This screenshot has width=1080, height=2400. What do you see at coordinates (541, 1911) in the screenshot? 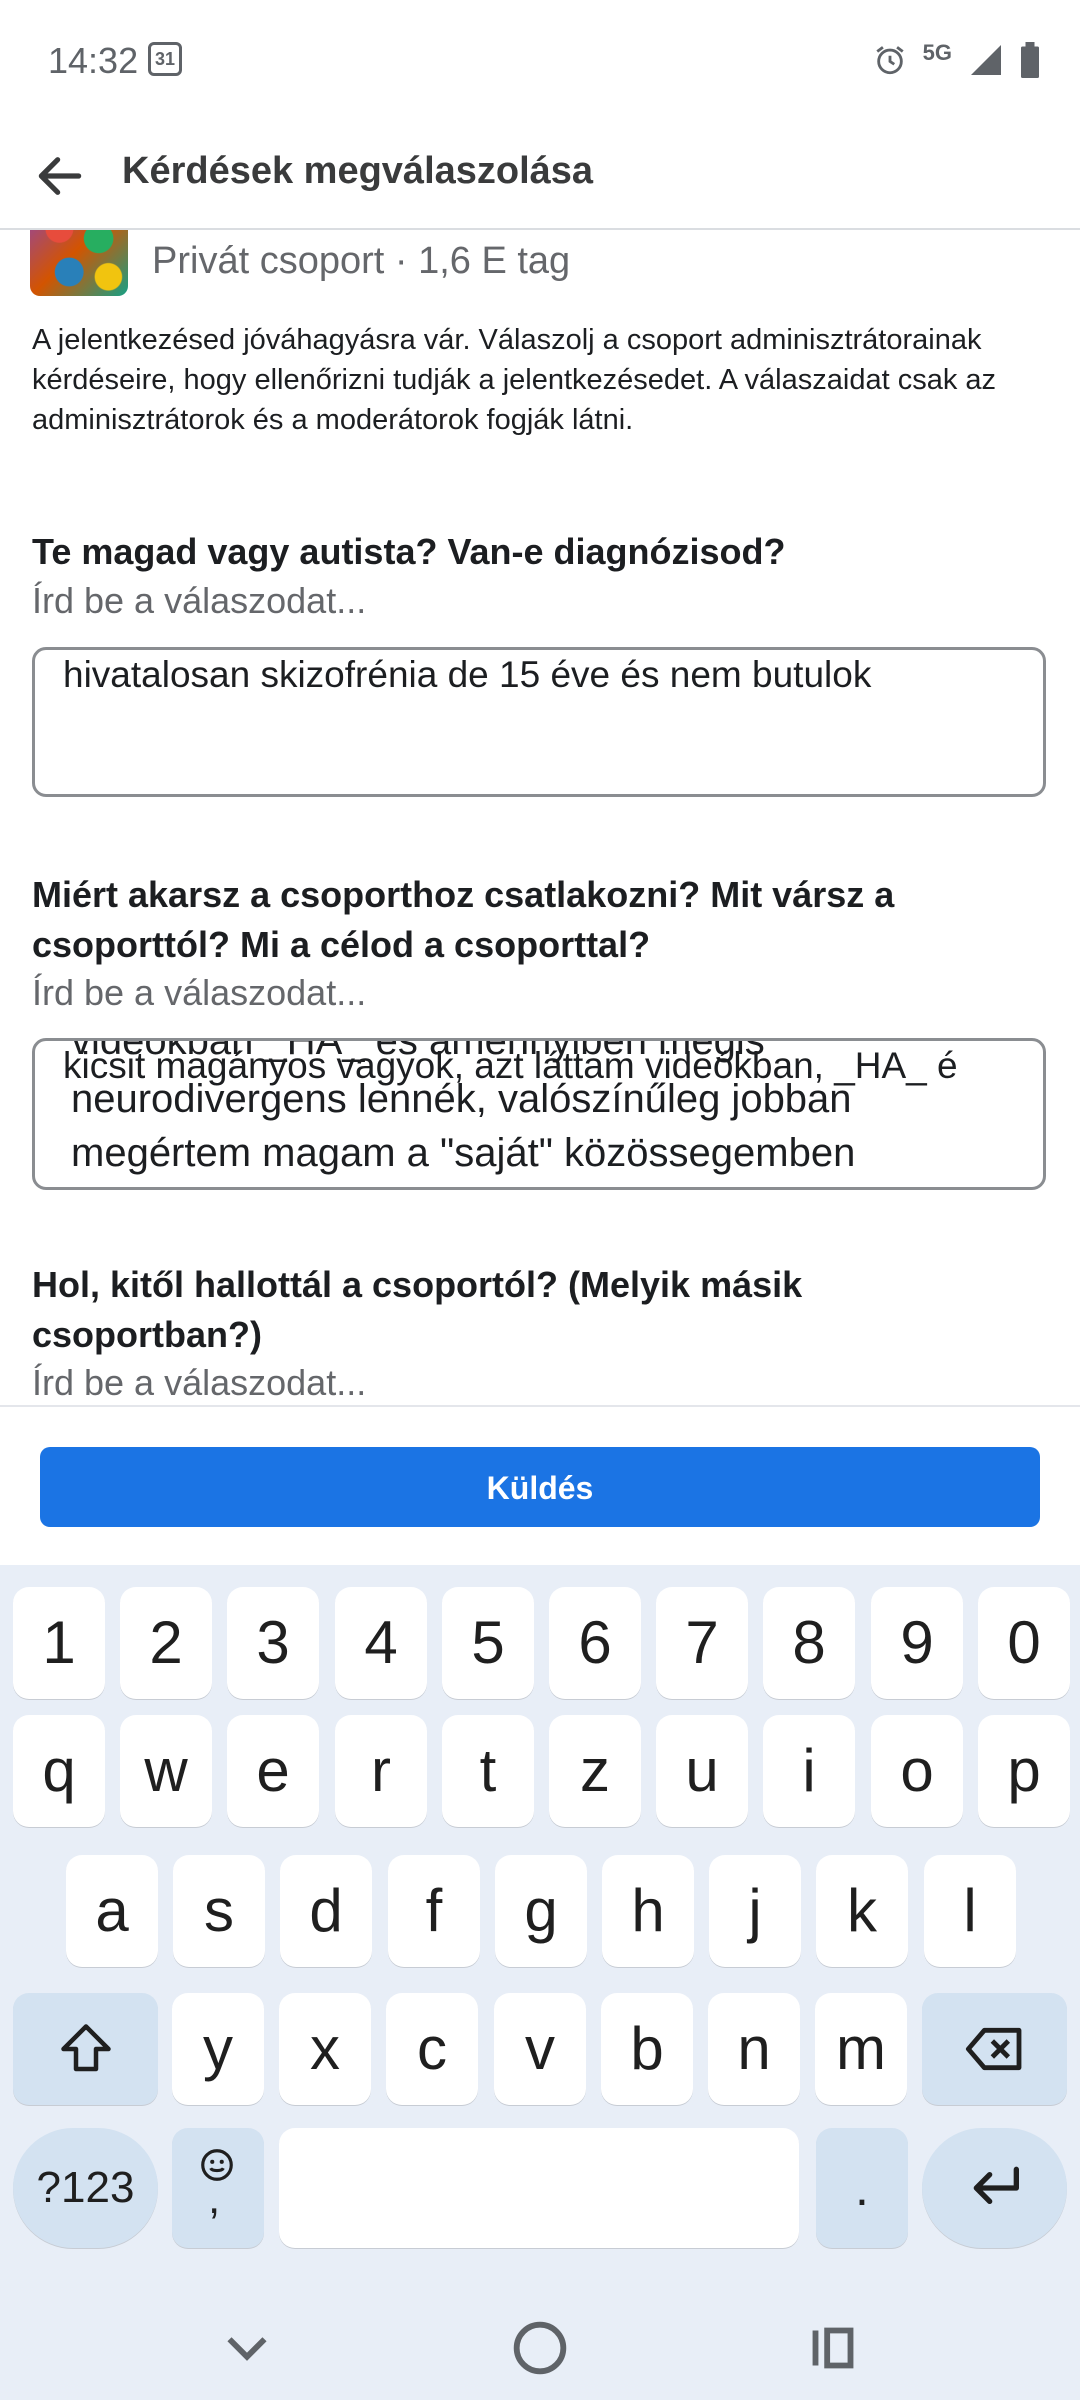
I see `key-g: g` at bounding box center [541, 1911].